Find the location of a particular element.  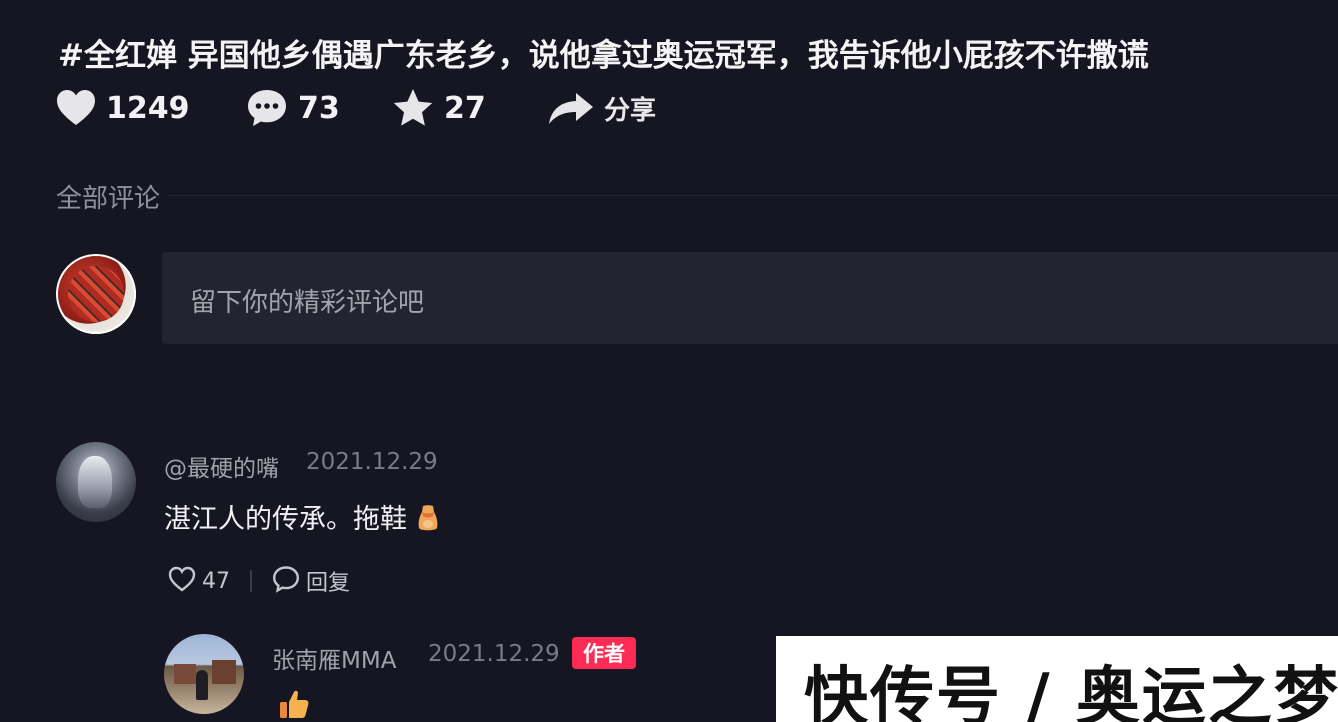

heart-outline-icon is located at coordinates (182, 581).